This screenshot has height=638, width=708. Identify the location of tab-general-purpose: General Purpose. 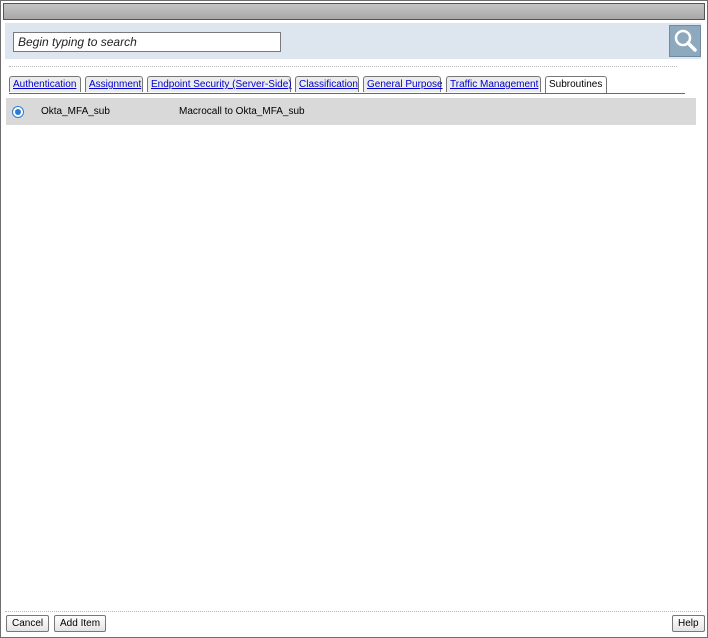
(403, 84).